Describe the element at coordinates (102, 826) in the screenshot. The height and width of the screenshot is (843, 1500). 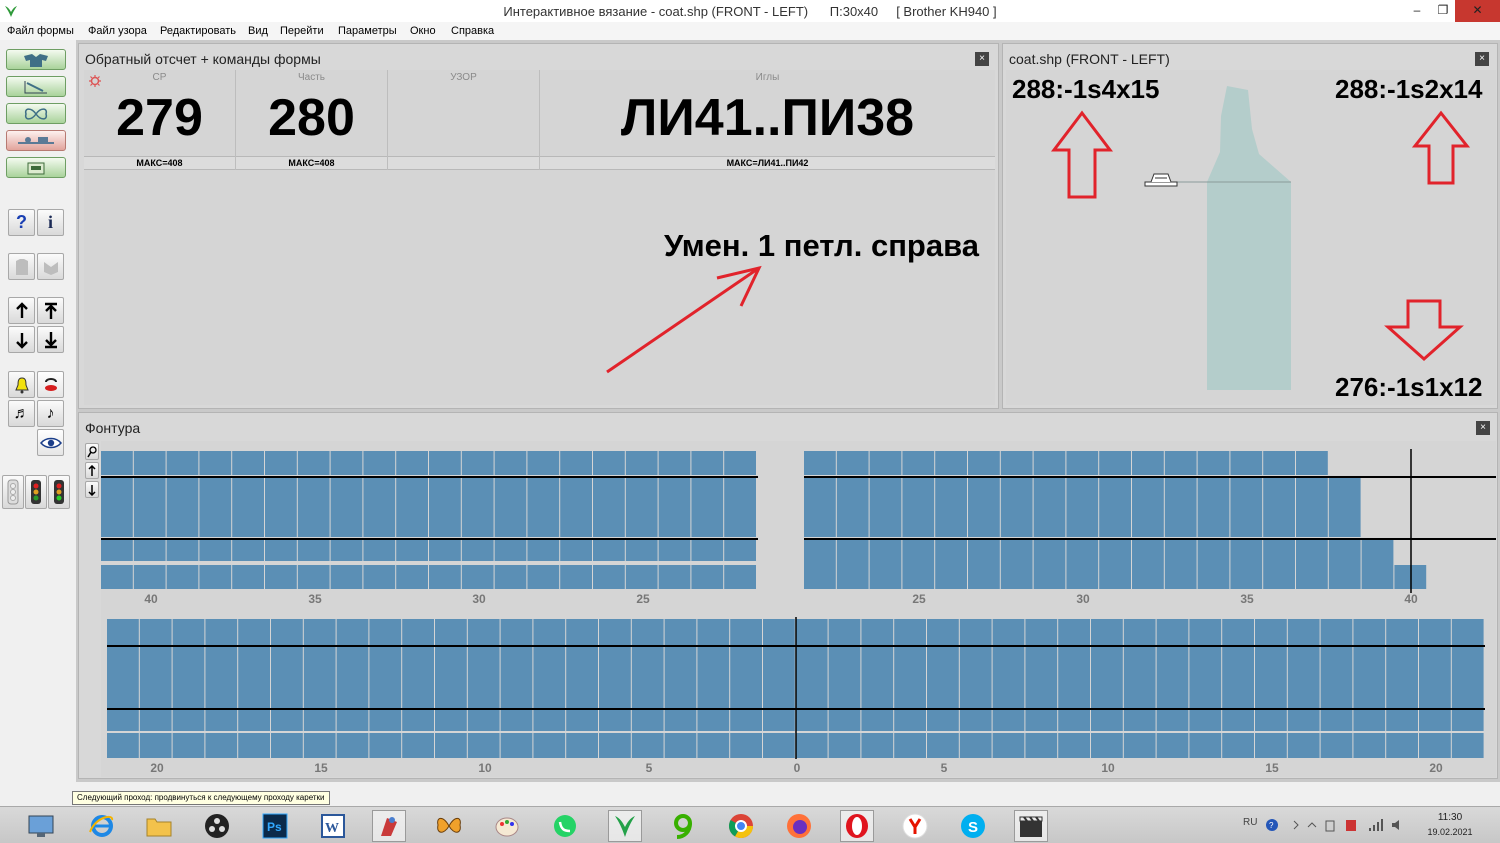
I see `taskbar-ie` at that location.